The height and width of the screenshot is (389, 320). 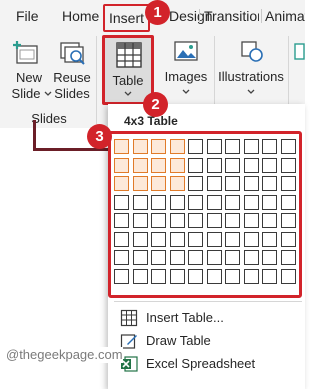 I want to click on insert-table-icon, so click(x=129, y=318).